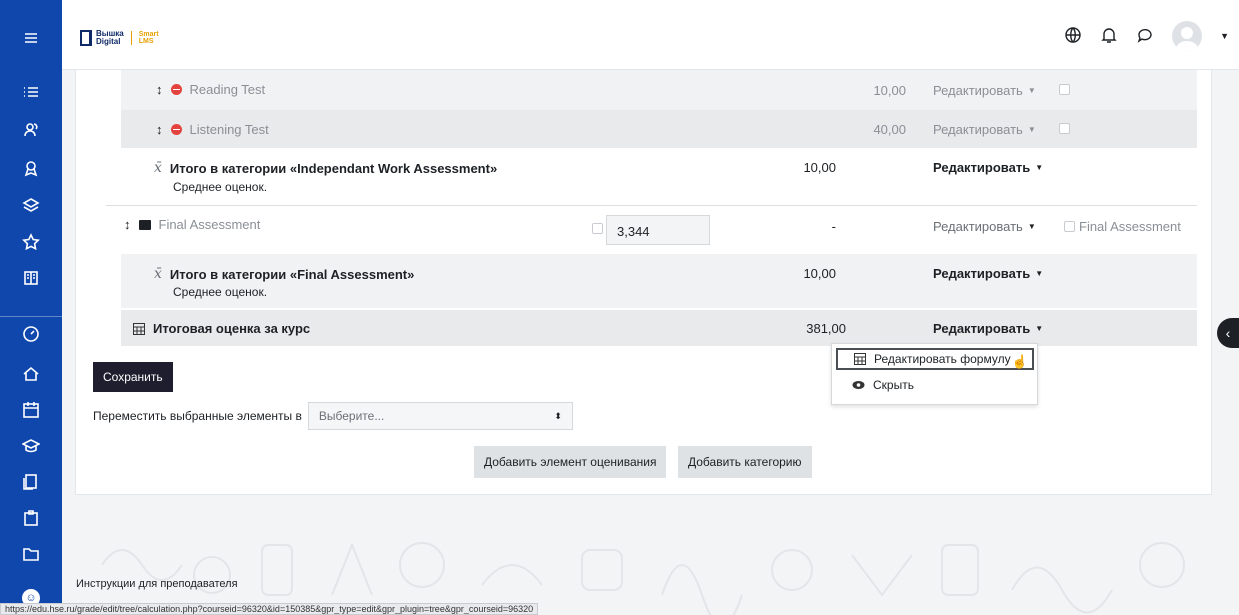 The width and height of the screenshot is (1239, 615). I want to click on course-total-name: Итоговая оценка за курс, so click(232, 328).